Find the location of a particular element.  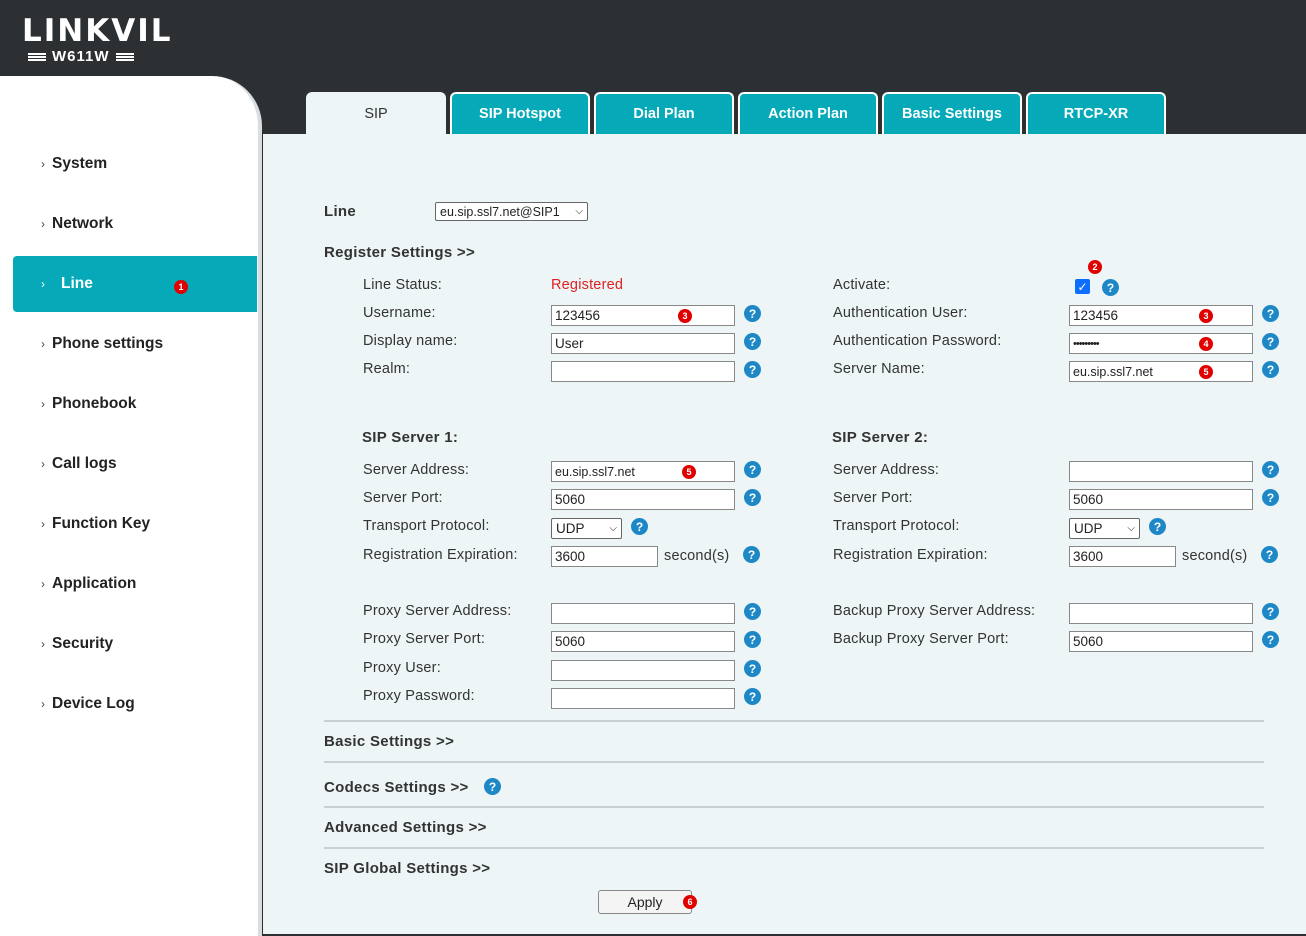

proxy-address-input is located at coordinates (643, 613).